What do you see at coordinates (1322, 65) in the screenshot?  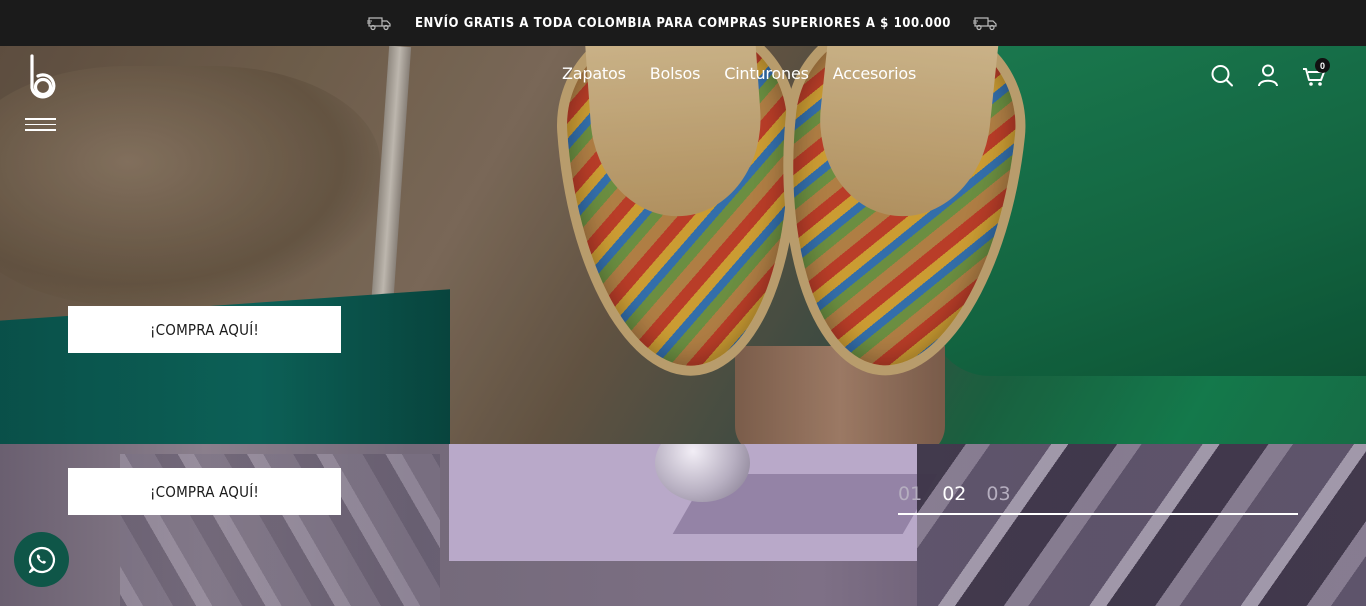 I see `cart-count-badge: 0` at bounding box center [1322, 65].